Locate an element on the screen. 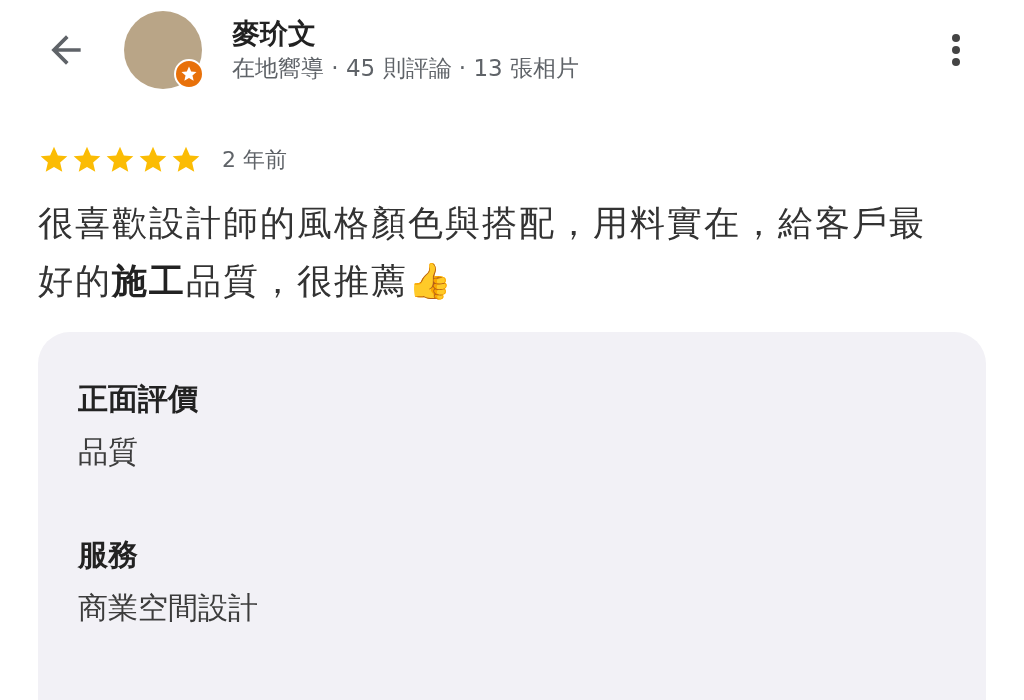 Image resolution: width=1024 pixels, height=700 pixels. detail-value: 商業空間設計 is located at coordinates (168, 608).